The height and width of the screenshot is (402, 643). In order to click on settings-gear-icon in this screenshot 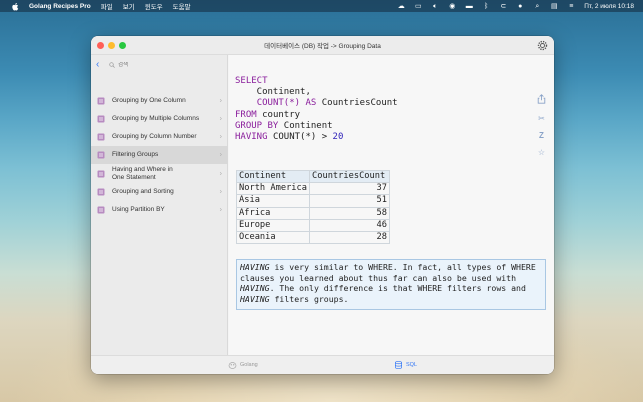, I will do `click(542, 45)`.